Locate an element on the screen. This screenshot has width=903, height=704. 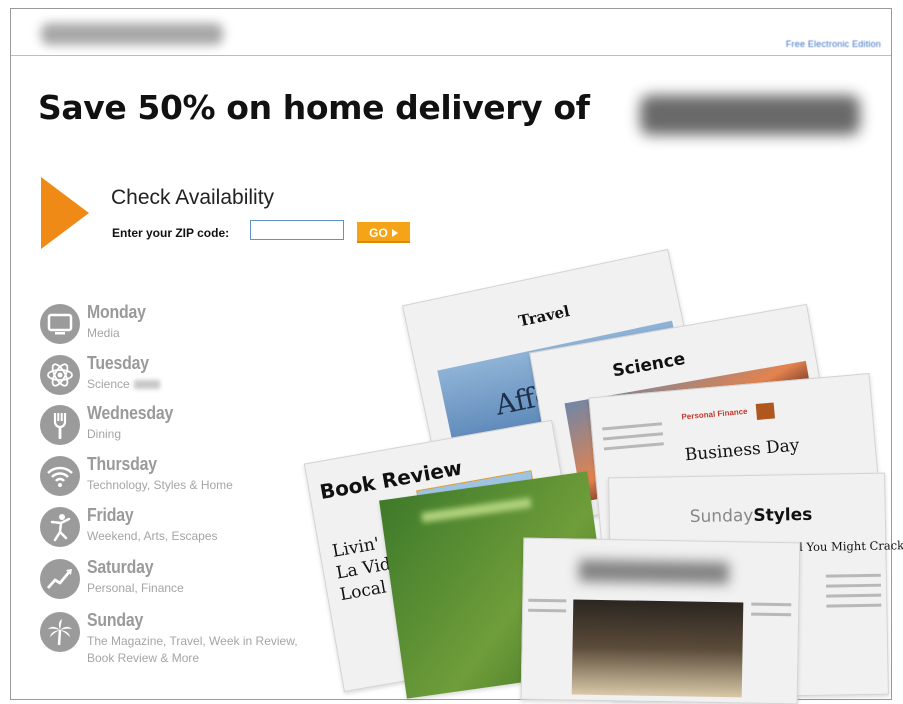
day-name: Friday is located at coordinates (110, 515).